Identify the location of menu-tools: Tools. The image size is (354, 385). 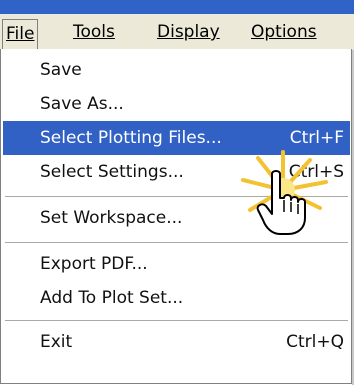
(94, 32).